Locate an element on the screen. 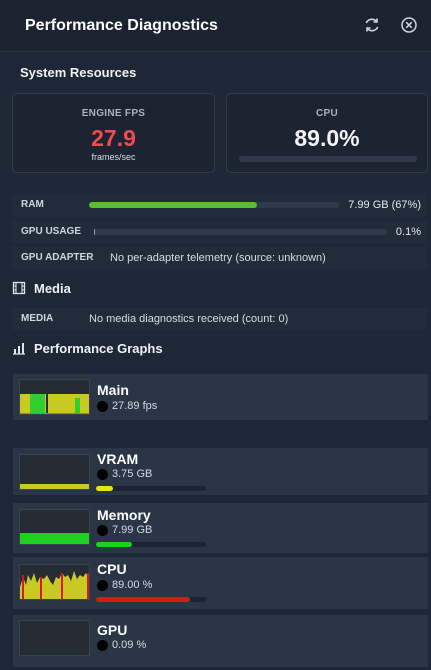 This screenshot has width=431, height=670. vram-progress-track is located at coordinates (151, 488).